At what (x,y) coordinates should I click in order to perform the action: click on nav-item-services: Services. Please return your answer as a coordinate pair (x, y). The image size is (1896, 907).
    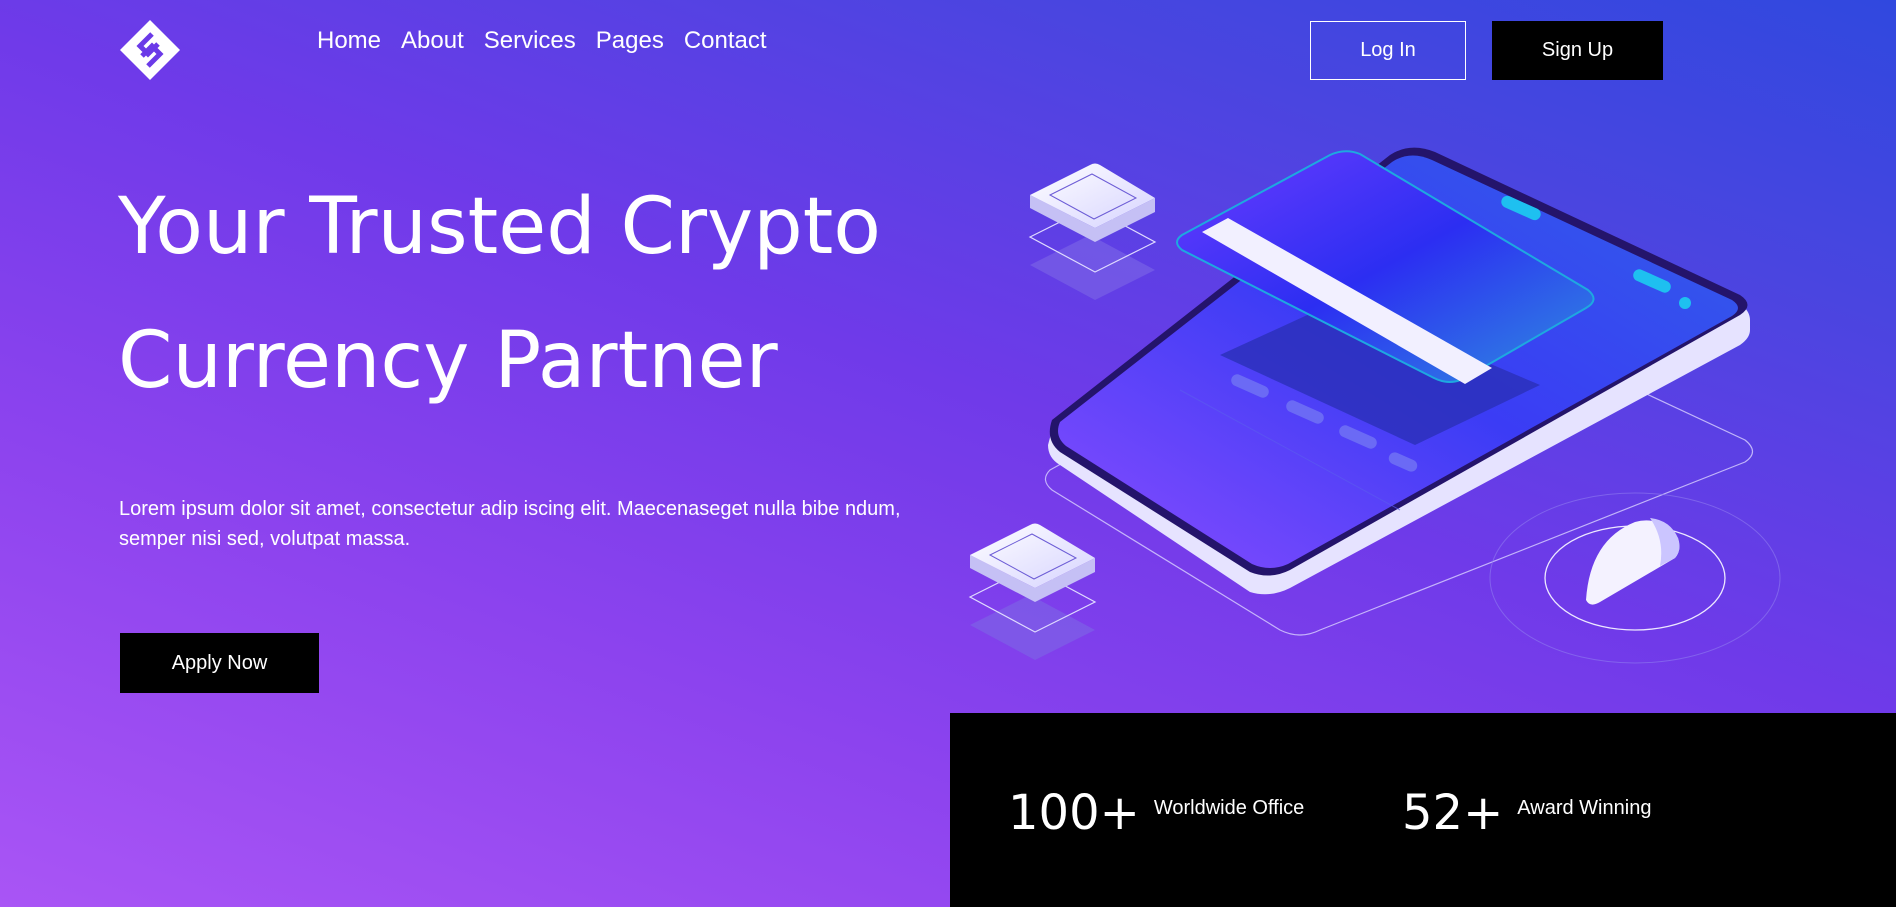
    Looking at the image, I should click on (530, 41).